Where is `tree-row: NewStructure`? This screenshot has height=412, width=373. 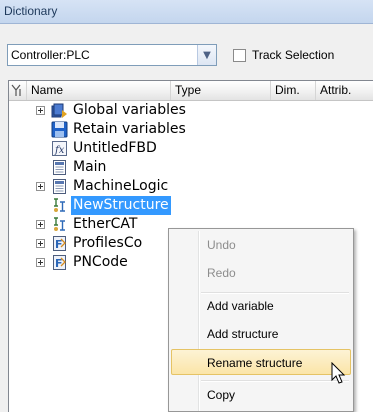
tree-row: NewStructure is located at coordinates (191, 205).